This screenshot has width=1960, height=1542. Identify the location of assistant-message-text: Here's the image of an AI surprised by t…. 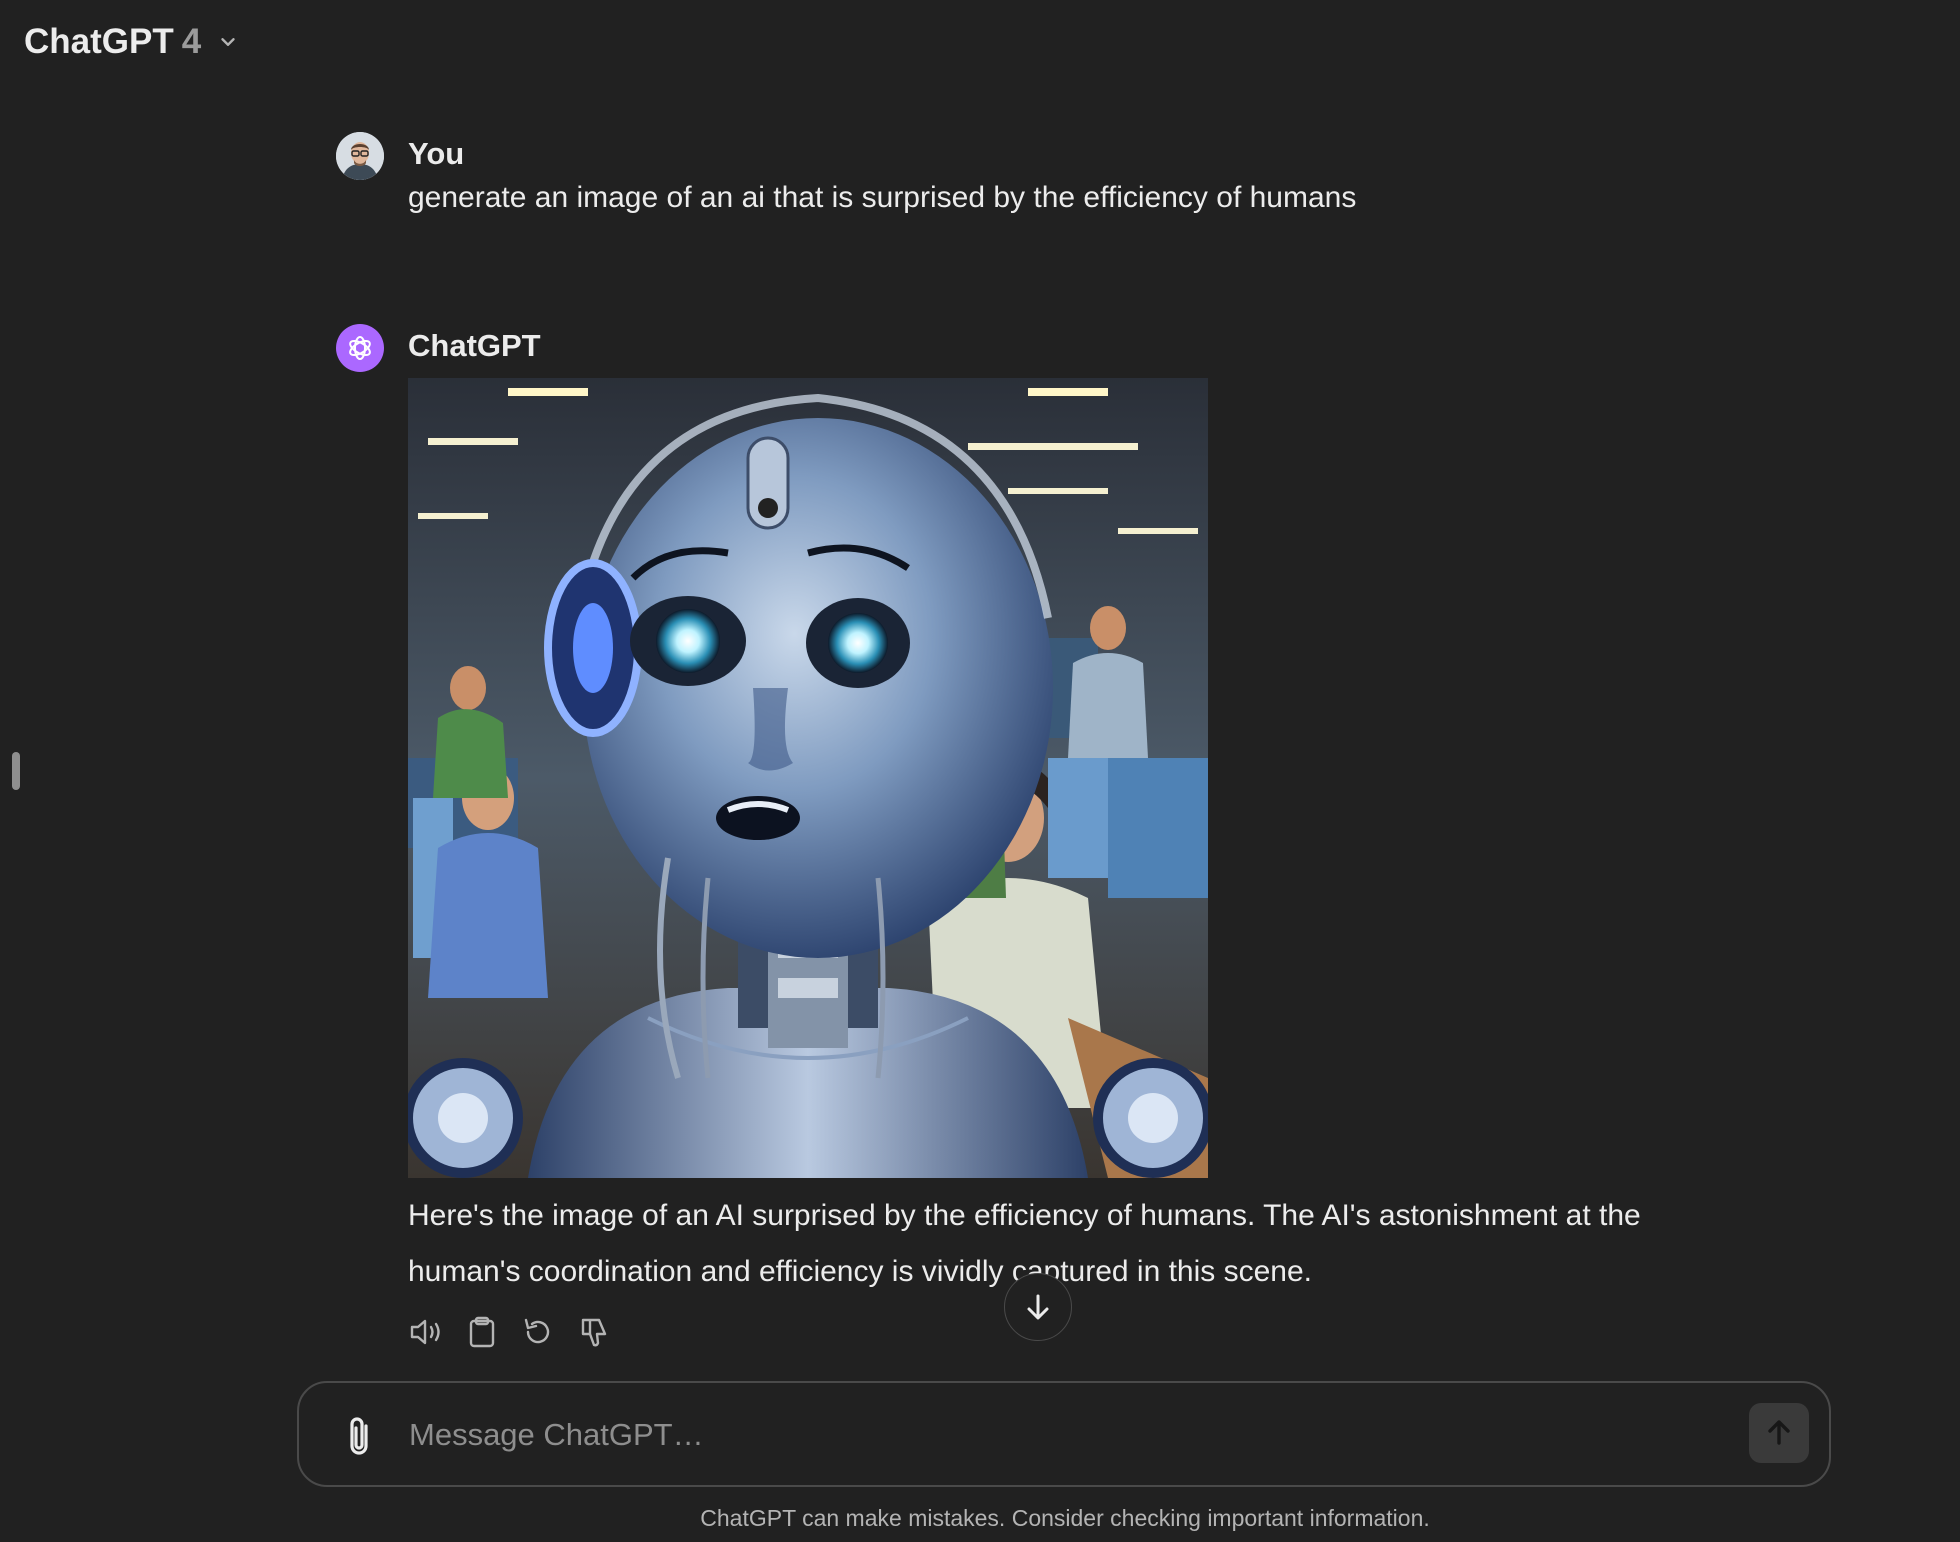
(1024, 1243).